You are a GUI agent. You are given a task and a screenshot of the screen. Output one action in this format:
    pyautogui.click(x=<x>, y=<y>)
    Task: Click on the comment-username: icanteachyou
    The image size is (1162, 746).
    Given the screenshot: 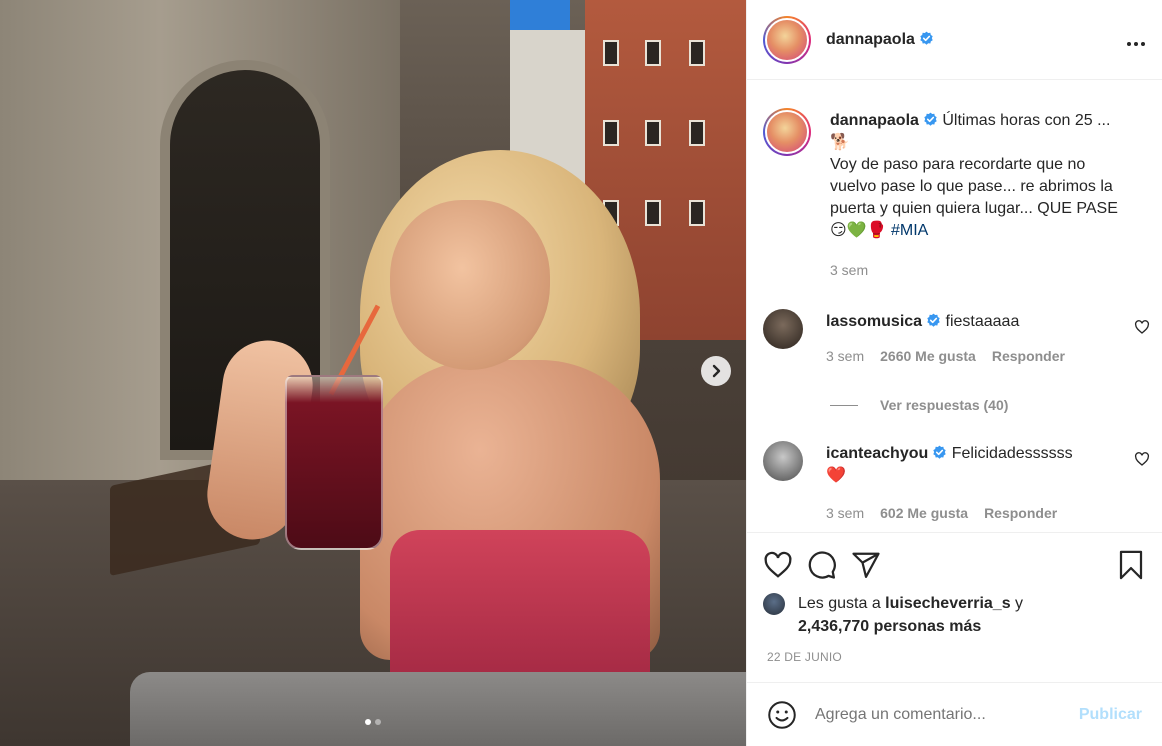 What is the action you would take?
    pyautogui.click(x=877, y=453)
    